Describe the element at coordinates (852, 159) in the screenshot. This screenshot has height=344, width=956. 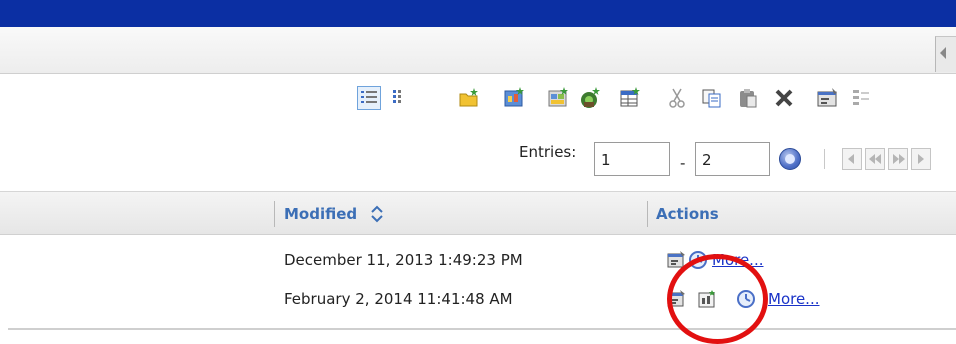
I see `first-page-button` at that location.